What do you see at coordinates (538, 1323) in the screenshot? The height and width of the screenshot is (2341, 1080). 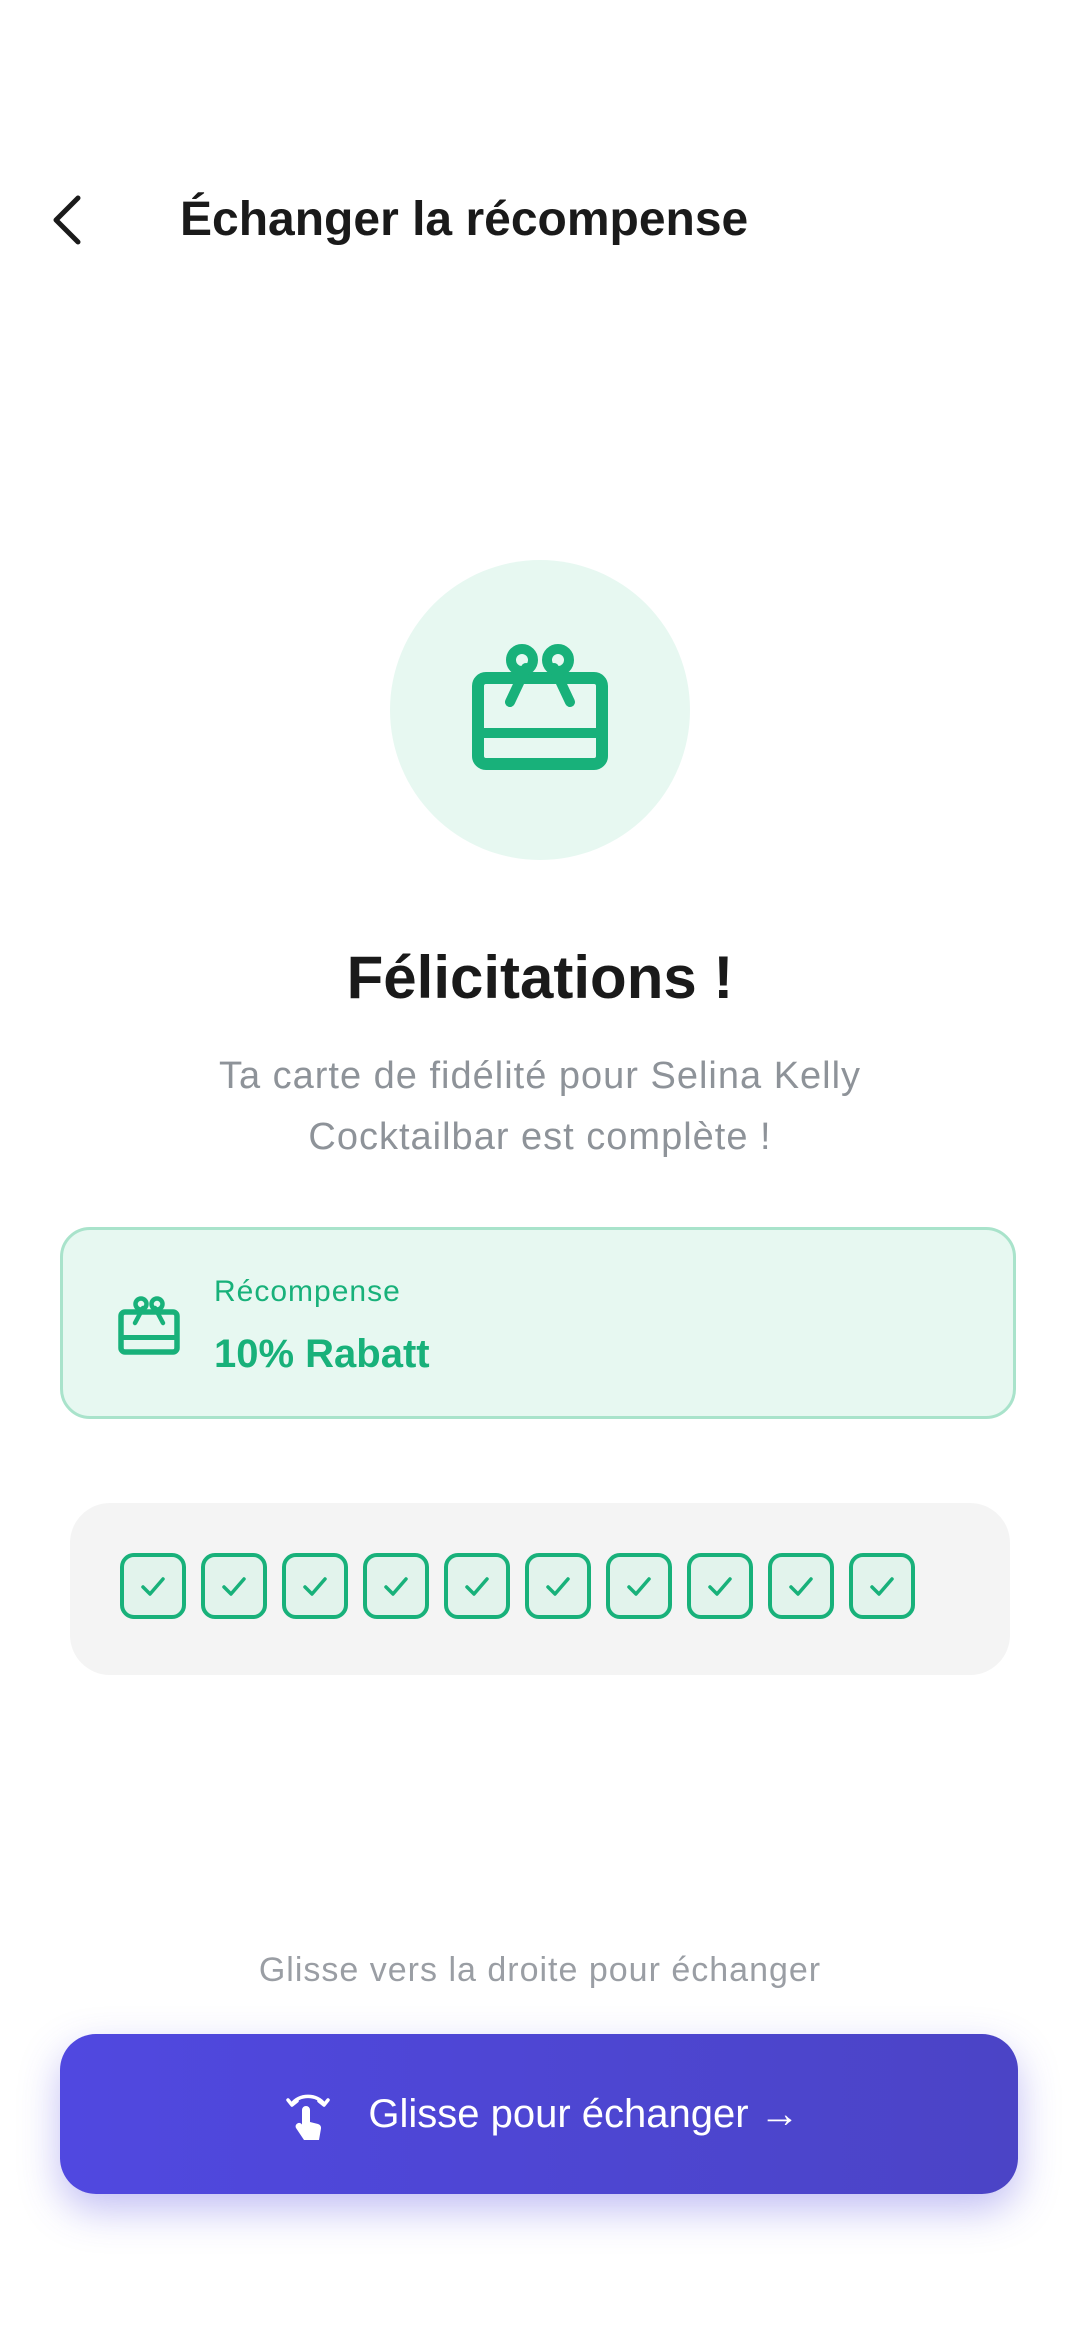 I see `reward-card: Récompense 10% Rabatt` at bounding box center [538, 1323].